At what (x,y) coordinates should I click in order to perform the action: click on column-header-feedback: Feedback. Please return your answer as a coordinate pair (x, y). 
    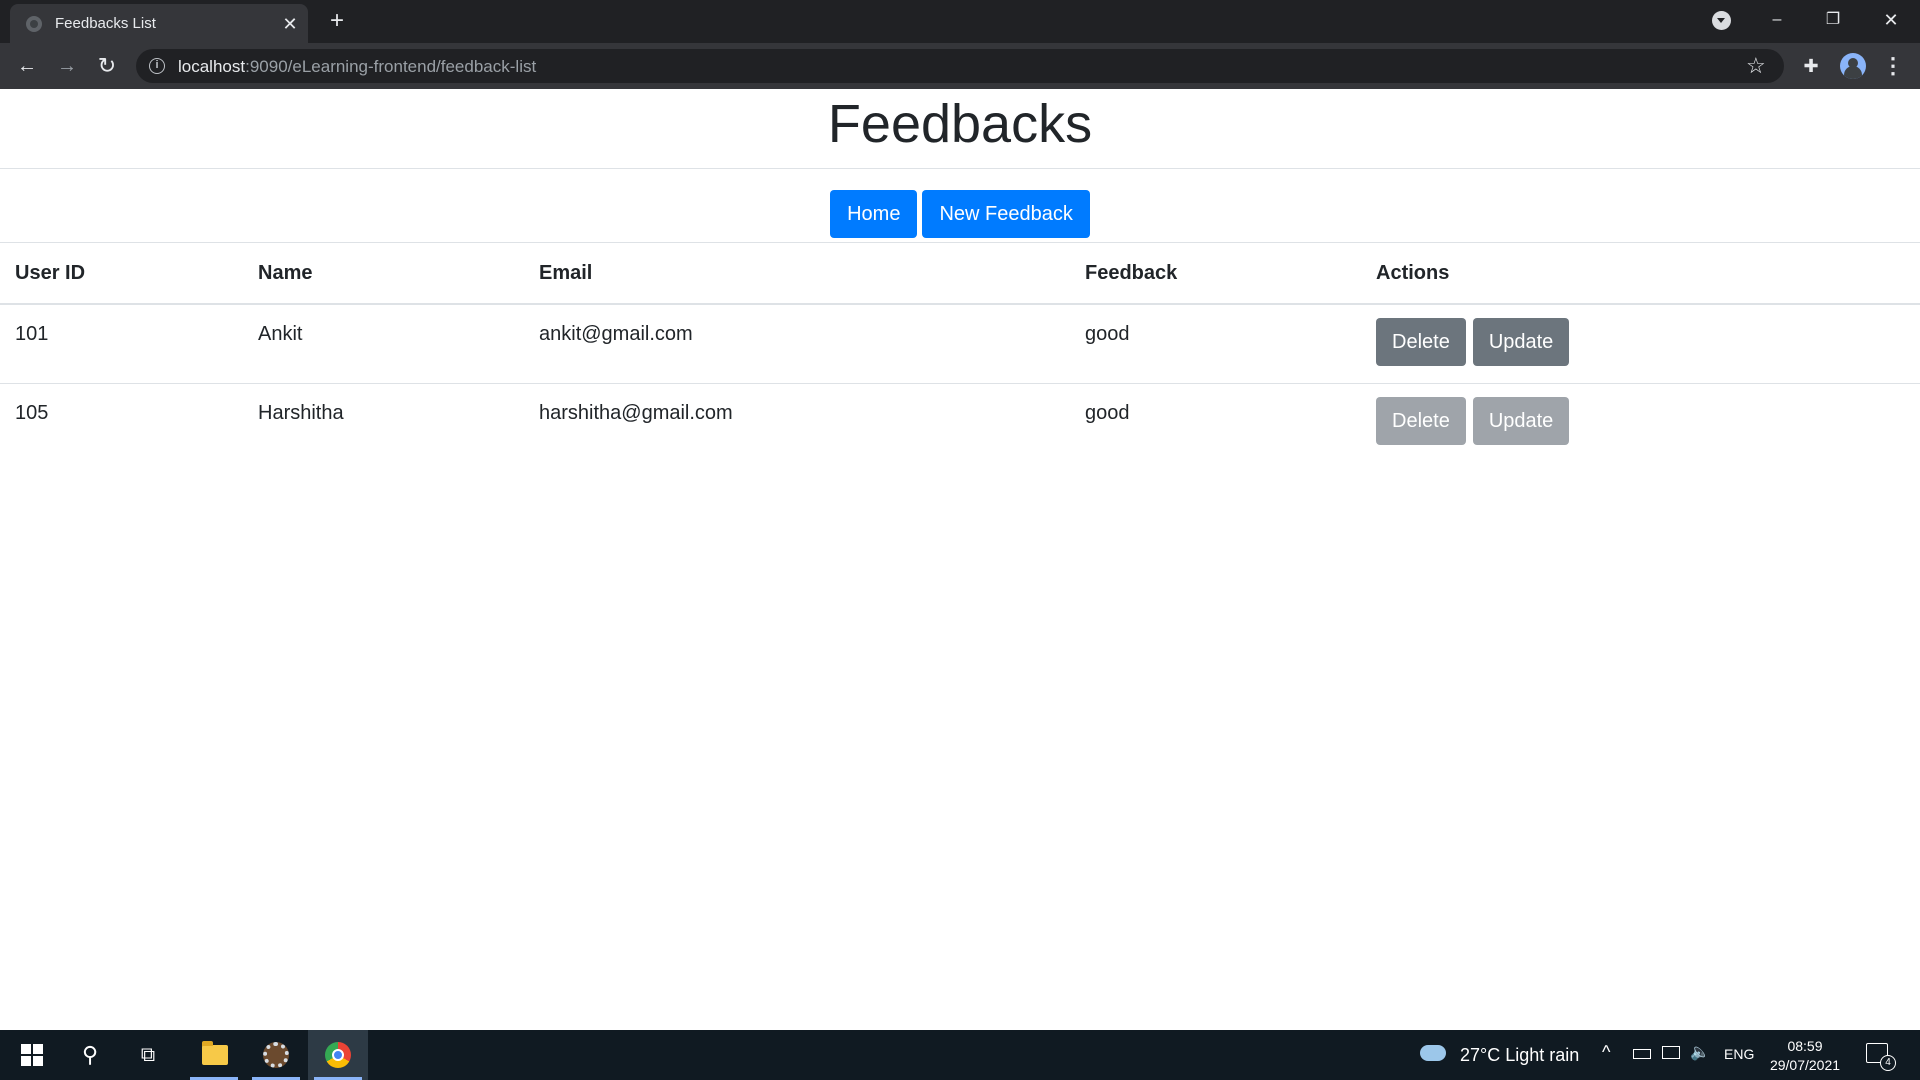
    Looking at the image, I should click on (1215, 274).